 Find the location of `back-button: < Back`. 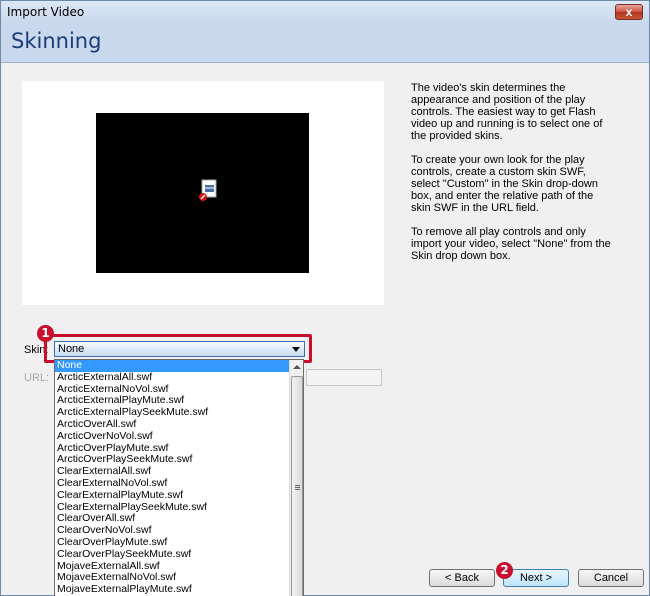

back-button: < Back is located at coordinates (462, 578).